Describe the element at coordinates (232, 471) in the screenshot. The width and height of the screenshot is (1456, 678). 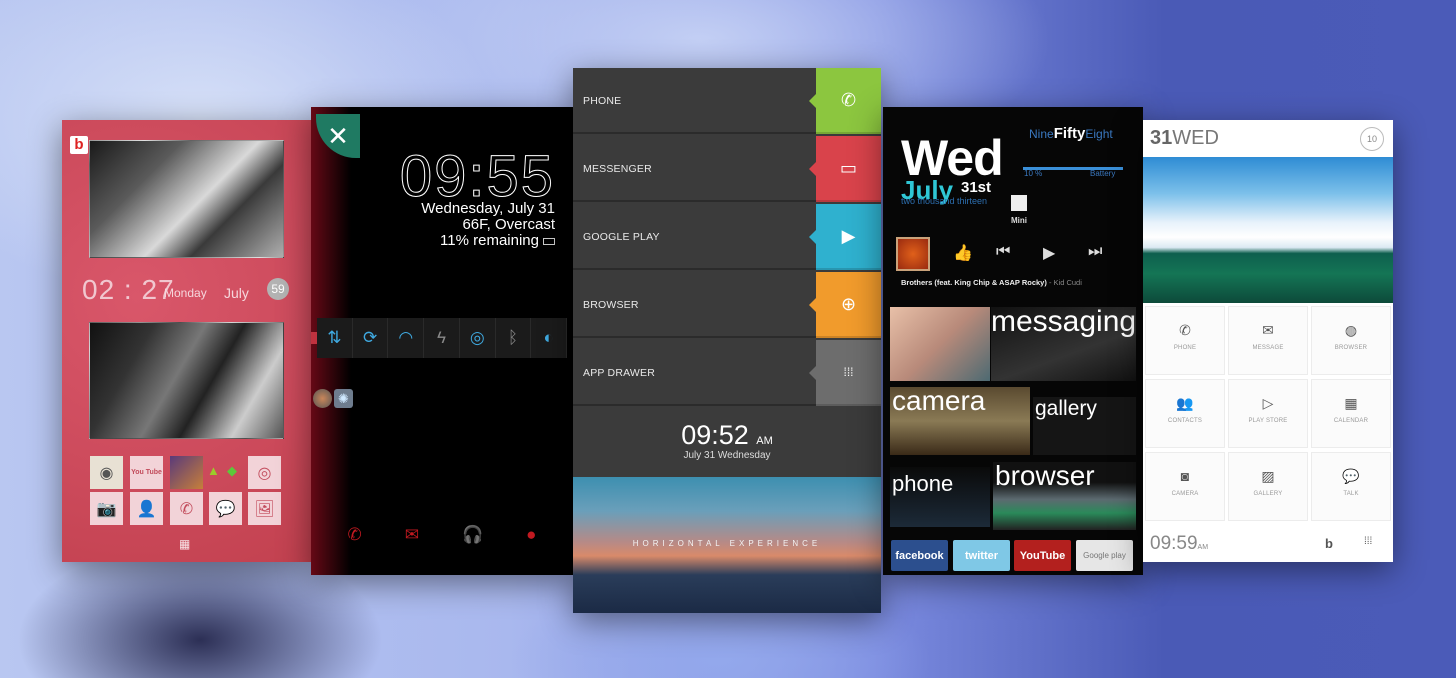
I see `android-alt-icon: ◆` at that location.